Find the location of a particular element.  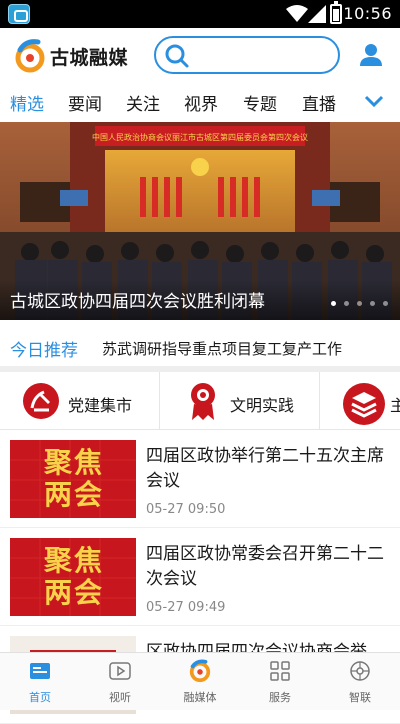

nav-services: 服务 is located at coordinates (280, 682).